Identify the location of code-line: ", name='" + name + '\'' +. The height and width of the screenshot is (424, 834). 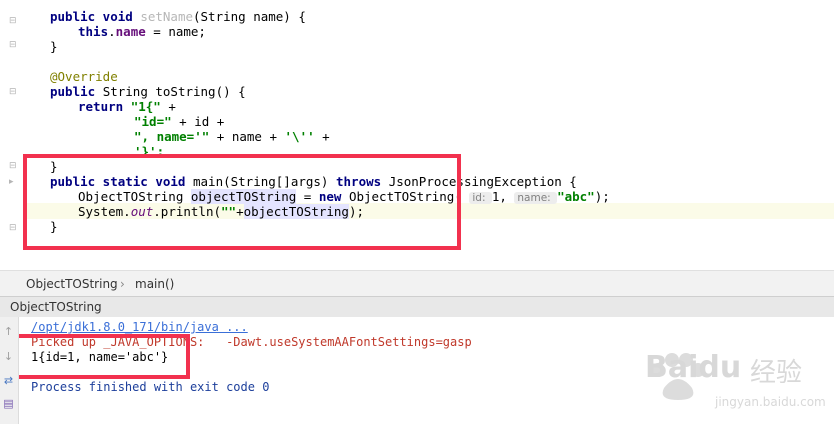
(232, 136).